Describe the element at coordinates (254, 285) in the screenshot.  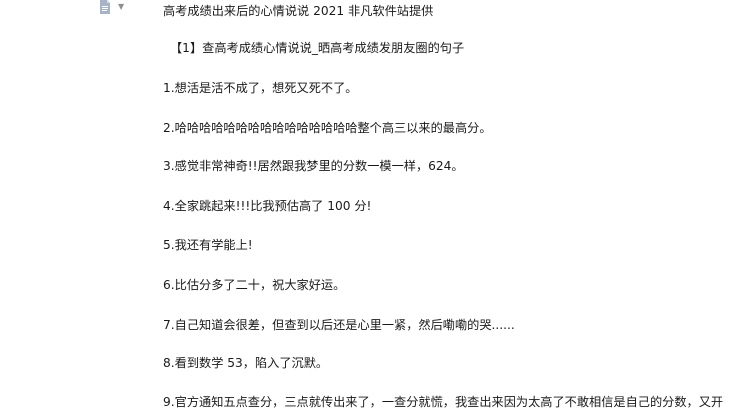
I see `list-item: 6.比估分多了二十，祝大家好运。` at that location.